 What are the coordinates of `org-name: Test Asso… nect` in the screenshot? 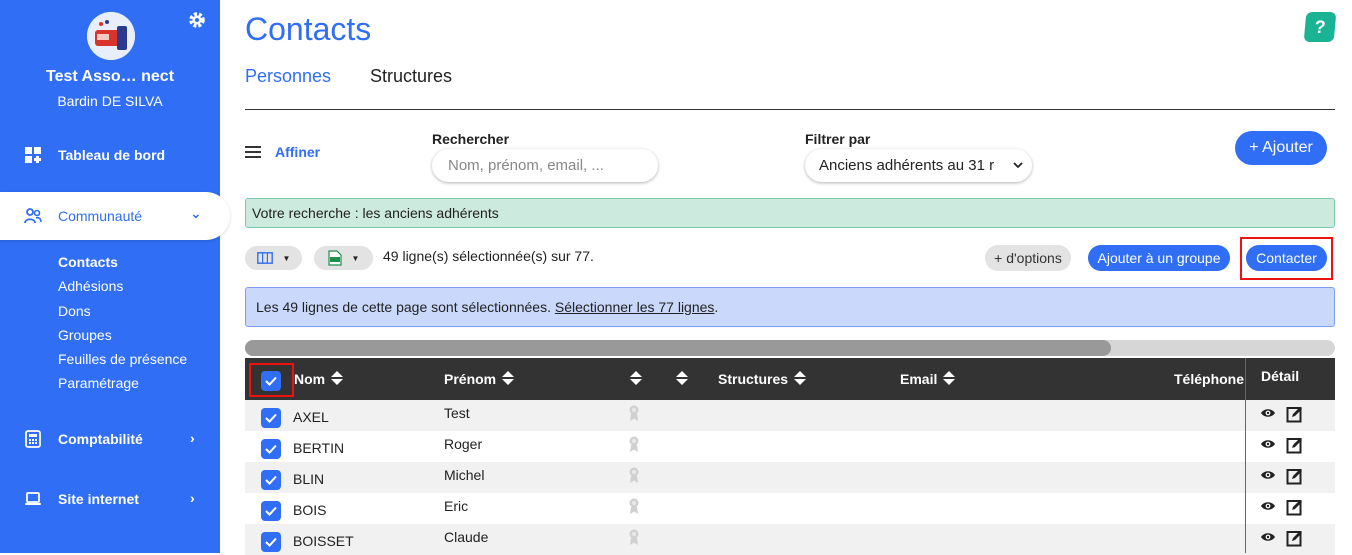 It's located at (110, 76).